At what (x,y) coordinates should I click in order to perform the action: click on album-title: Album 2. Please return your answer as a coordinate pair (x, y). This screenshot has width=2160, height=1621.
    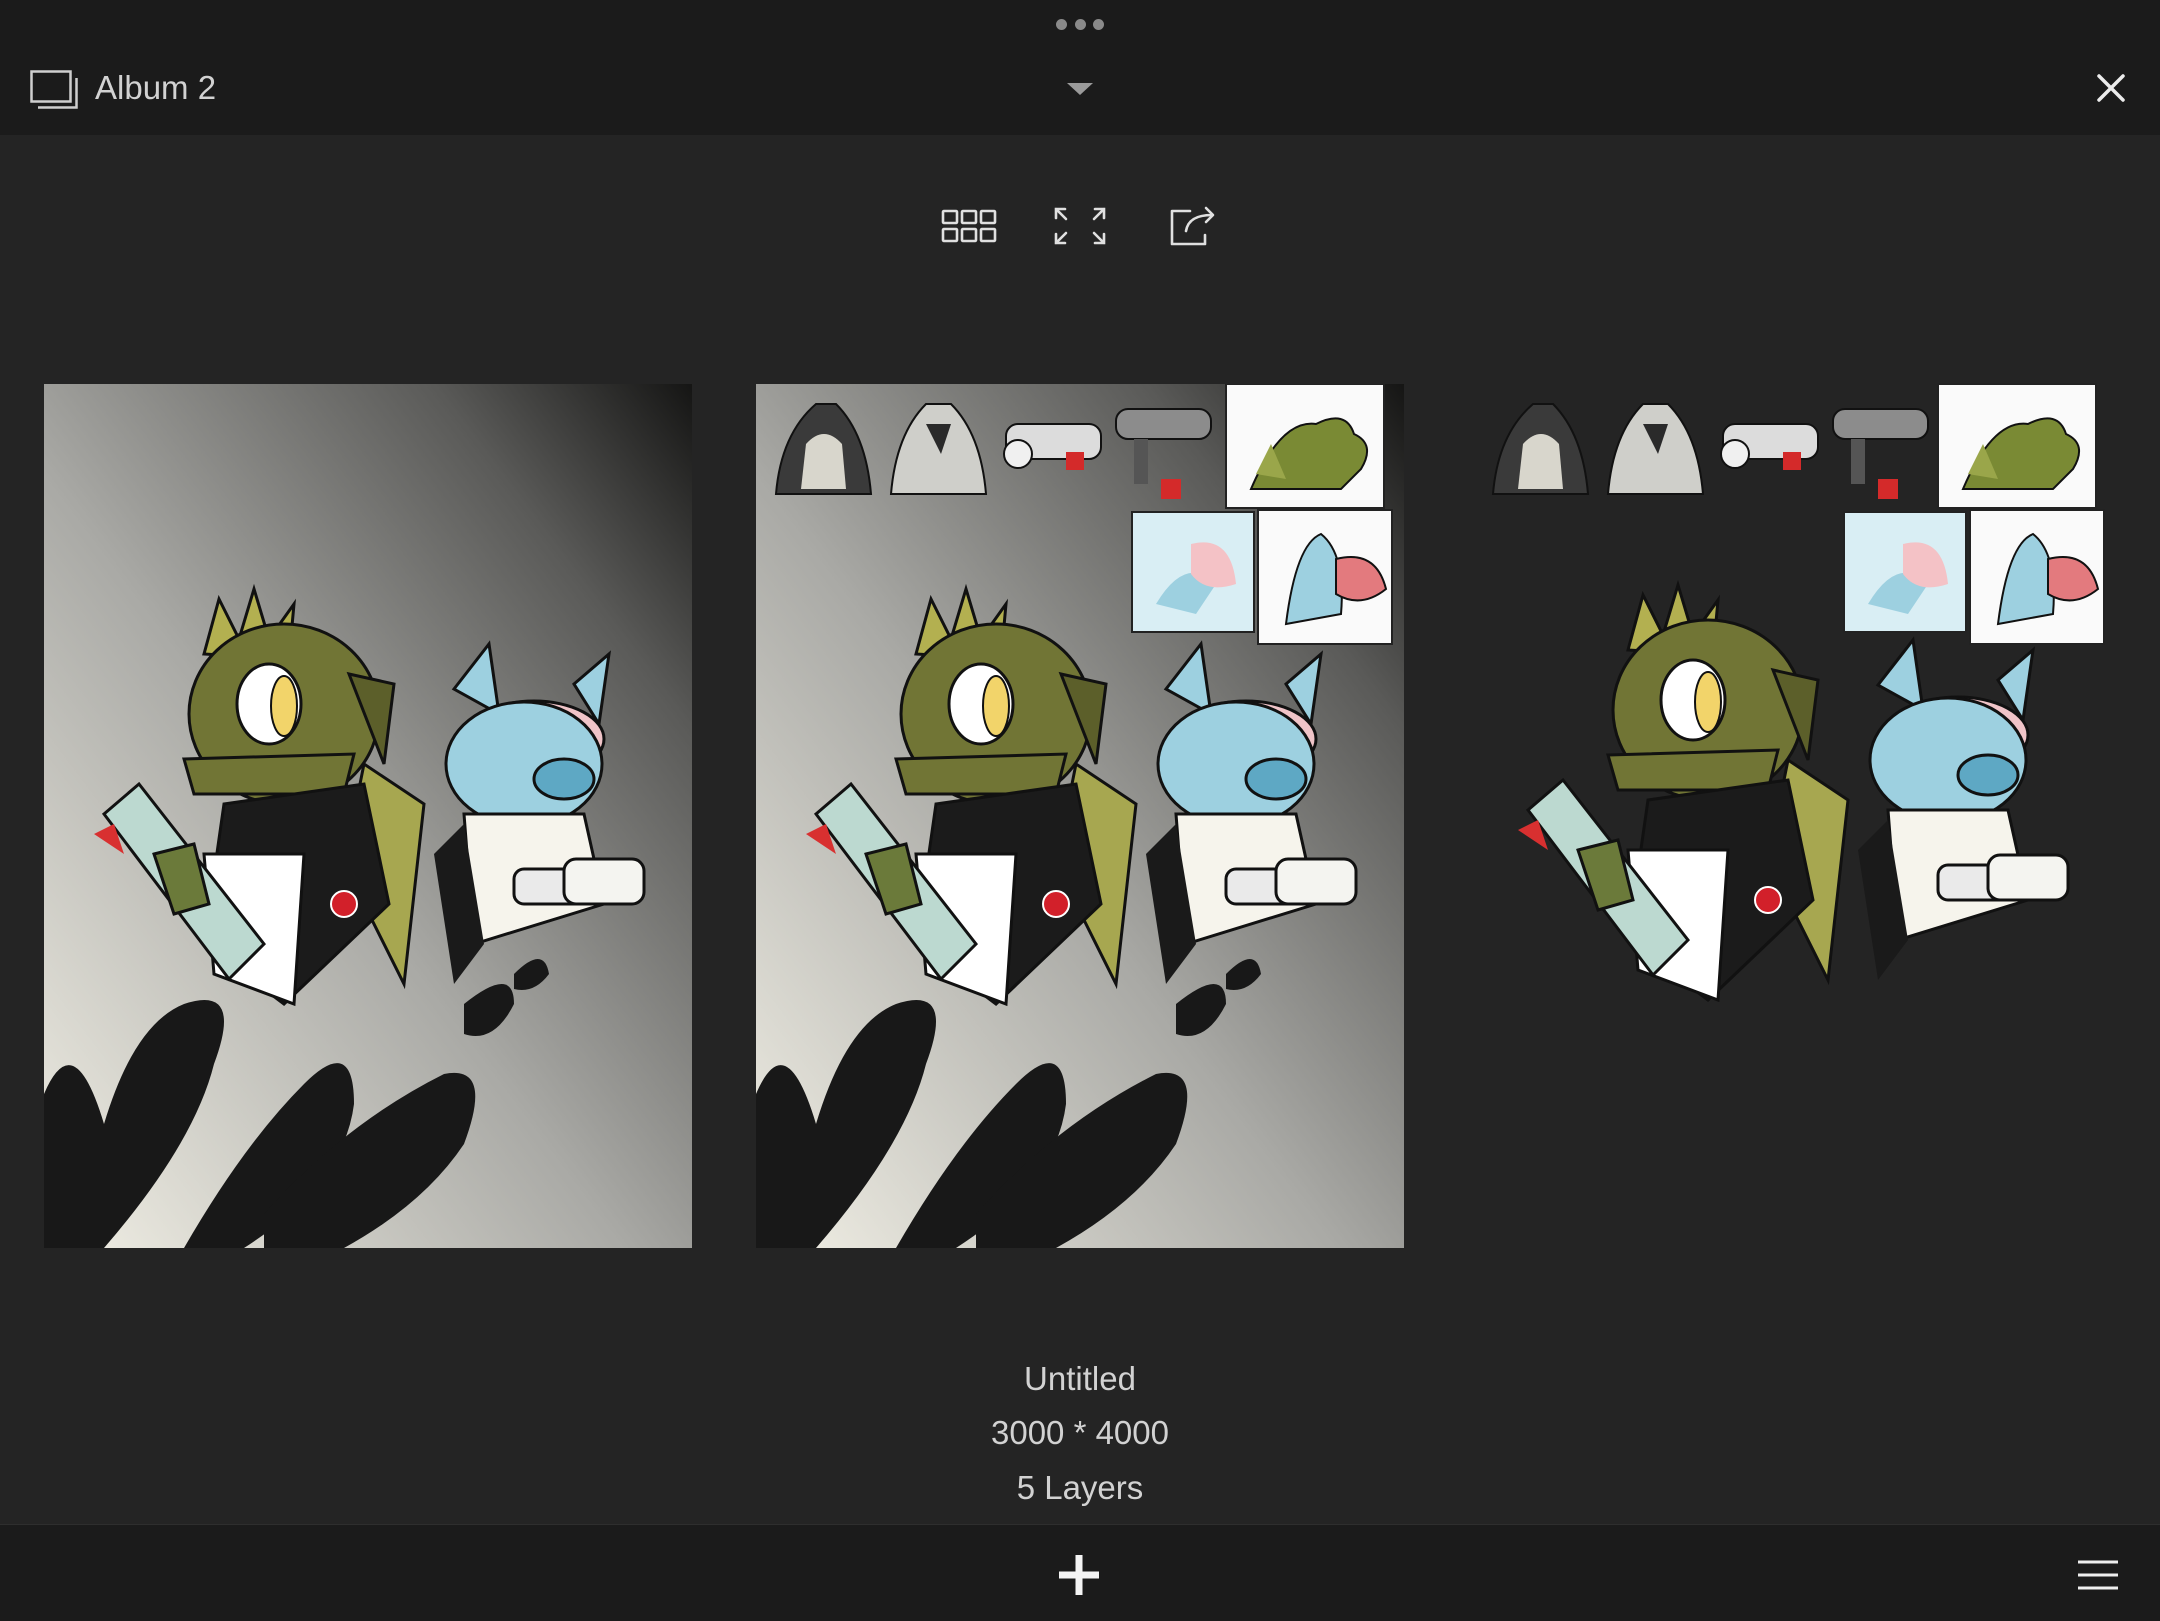
    Looking at the image, I should click on (155, 88).